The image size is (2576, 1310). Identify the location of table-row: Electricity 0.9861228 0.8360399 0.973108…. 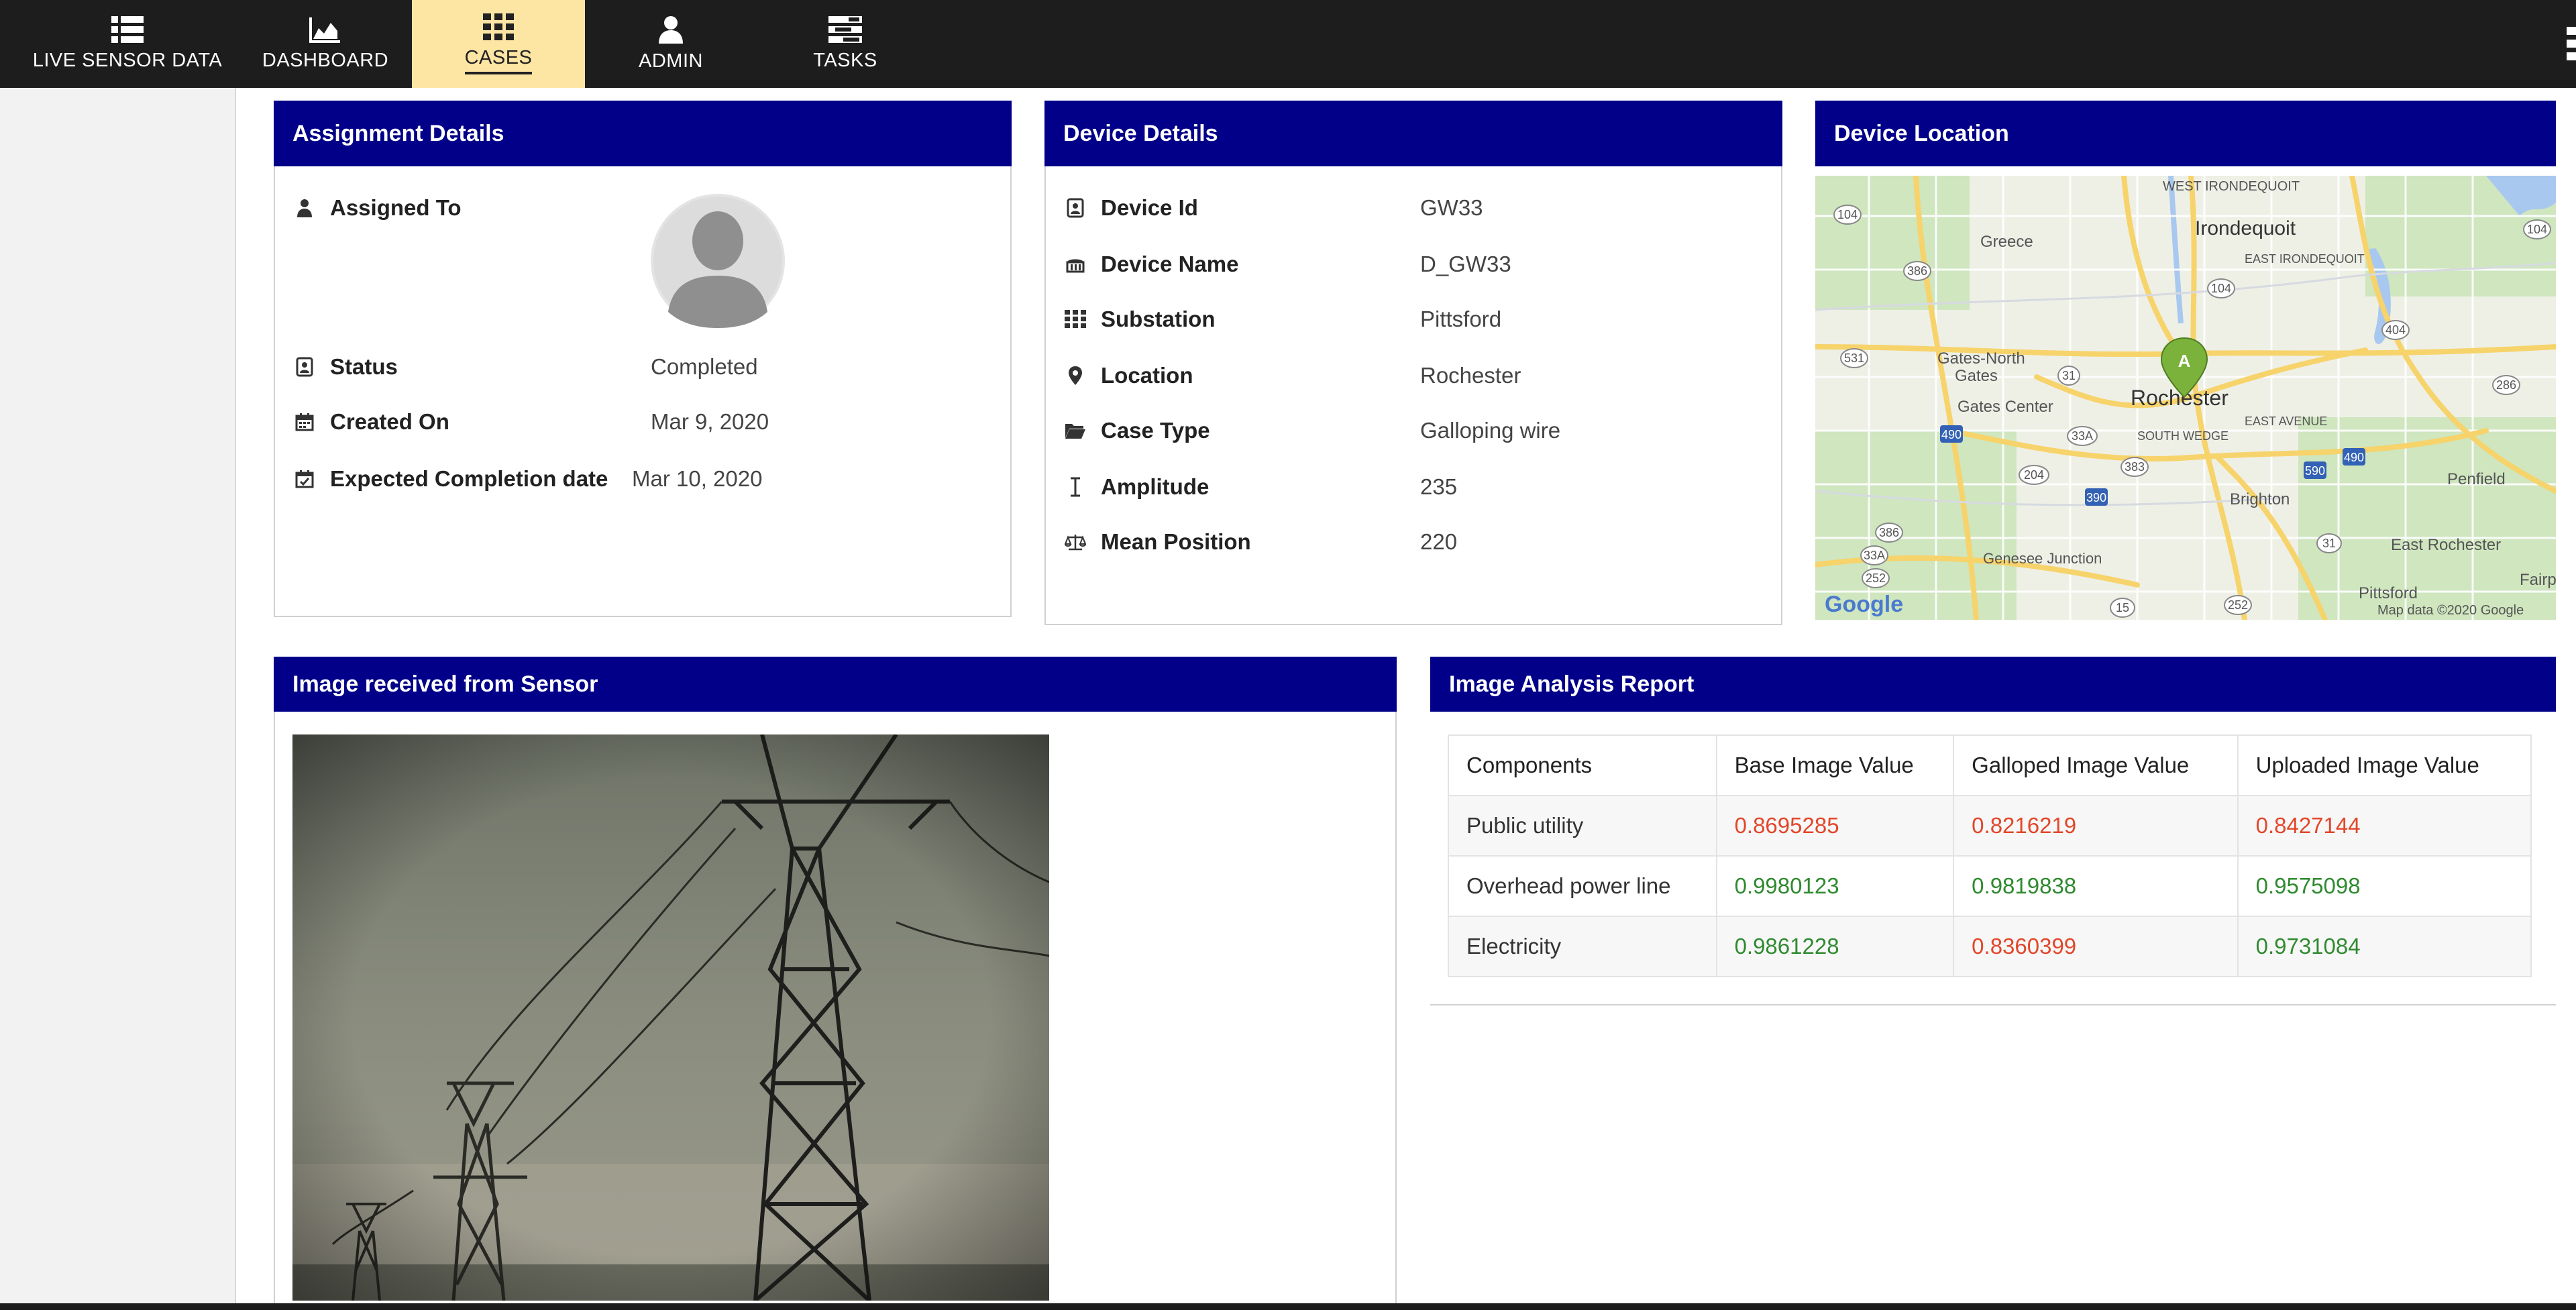
(1990, 946).